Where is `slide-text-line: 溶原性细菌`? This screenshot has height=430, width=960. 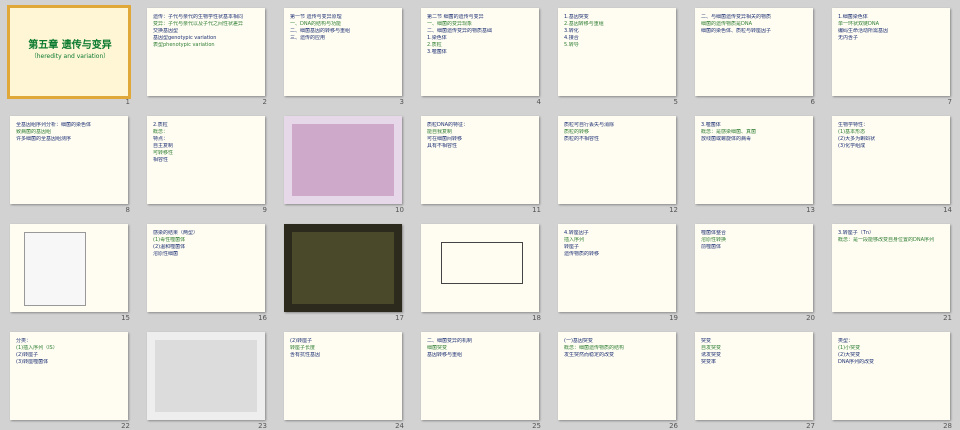
slide-text-line: 溶原性细菌 is located at coordinates (166, 254).